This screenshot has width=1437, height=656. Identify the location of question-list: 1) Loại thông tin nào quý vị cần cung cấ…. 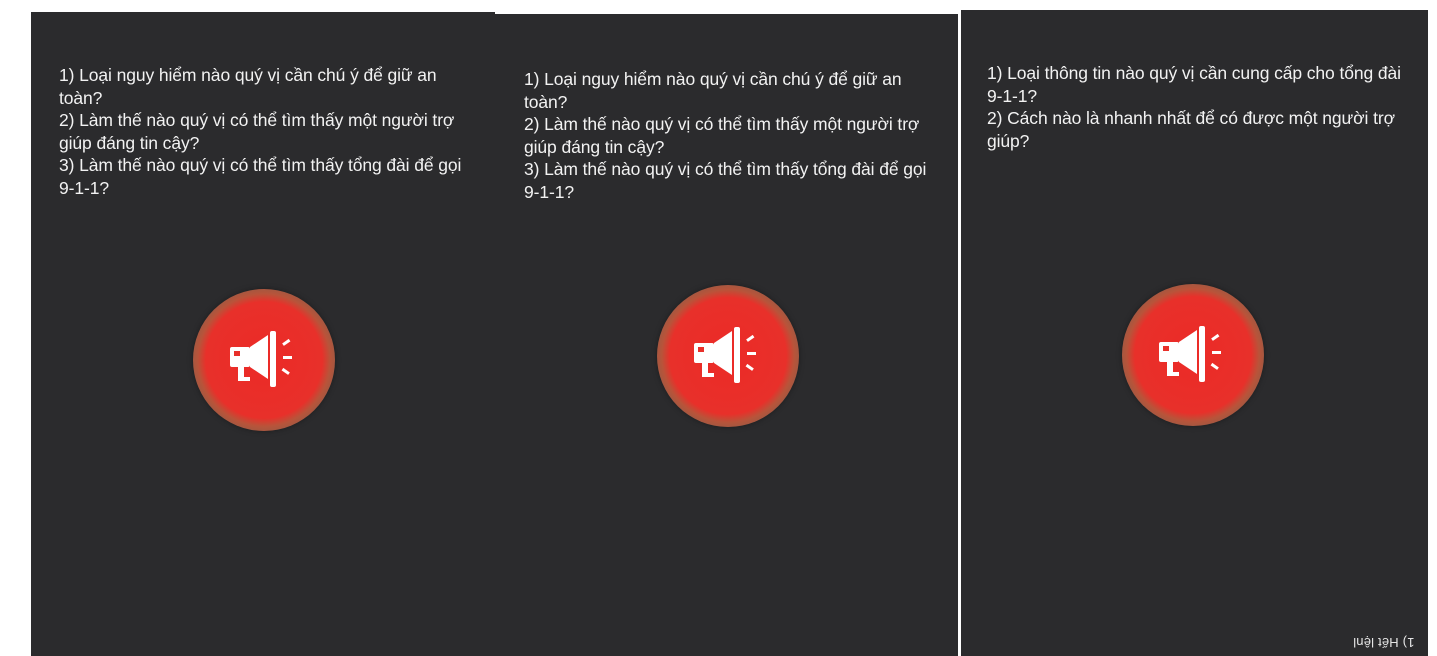
(1199, 107).